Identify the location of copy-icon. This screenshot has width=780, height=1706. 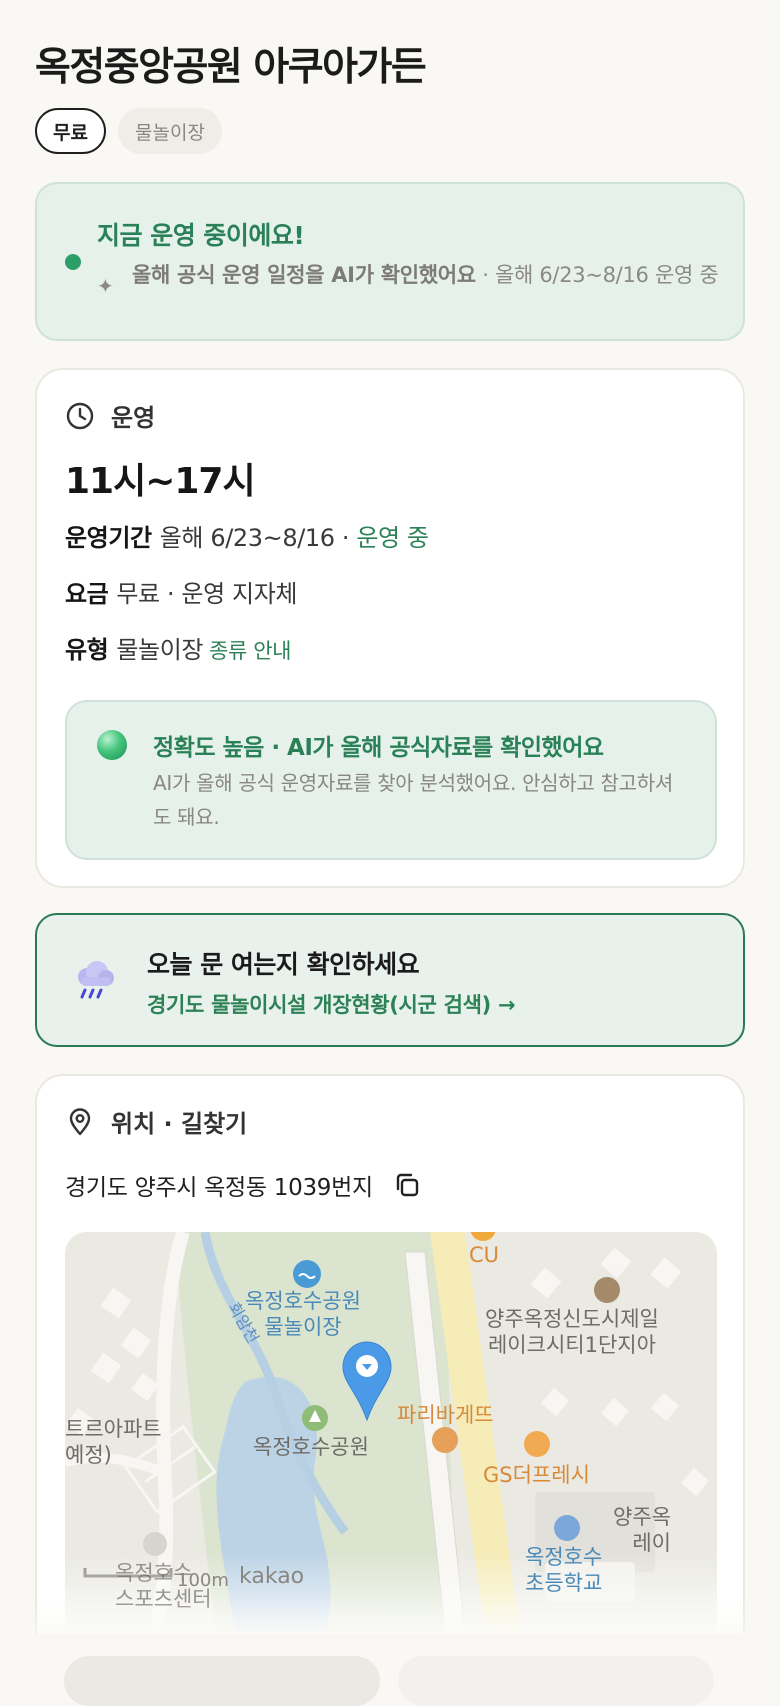
(407, 1185).